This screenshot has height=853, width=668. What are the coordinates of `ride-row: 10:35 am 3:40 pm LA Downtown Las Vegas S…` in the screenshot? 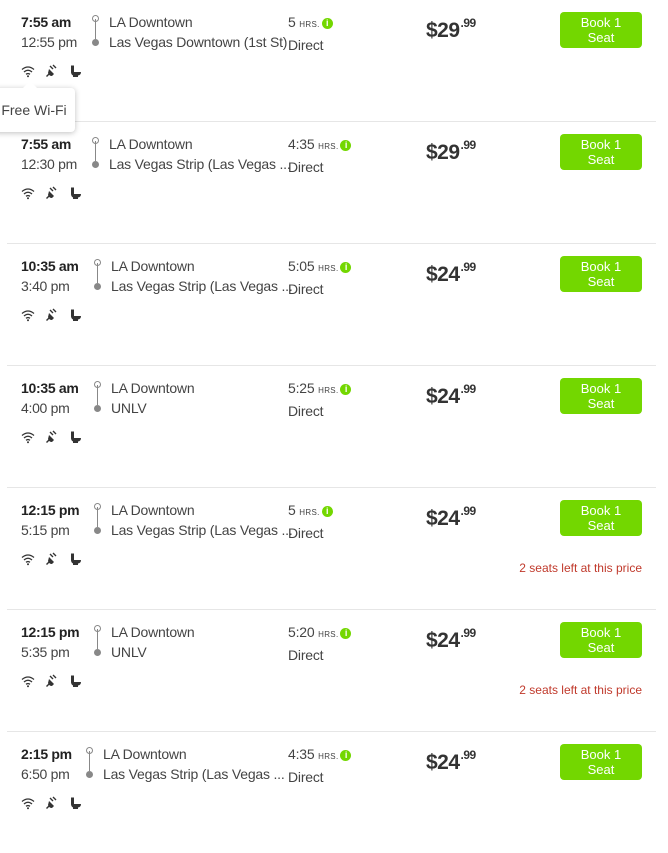 It's located at (331, 305).